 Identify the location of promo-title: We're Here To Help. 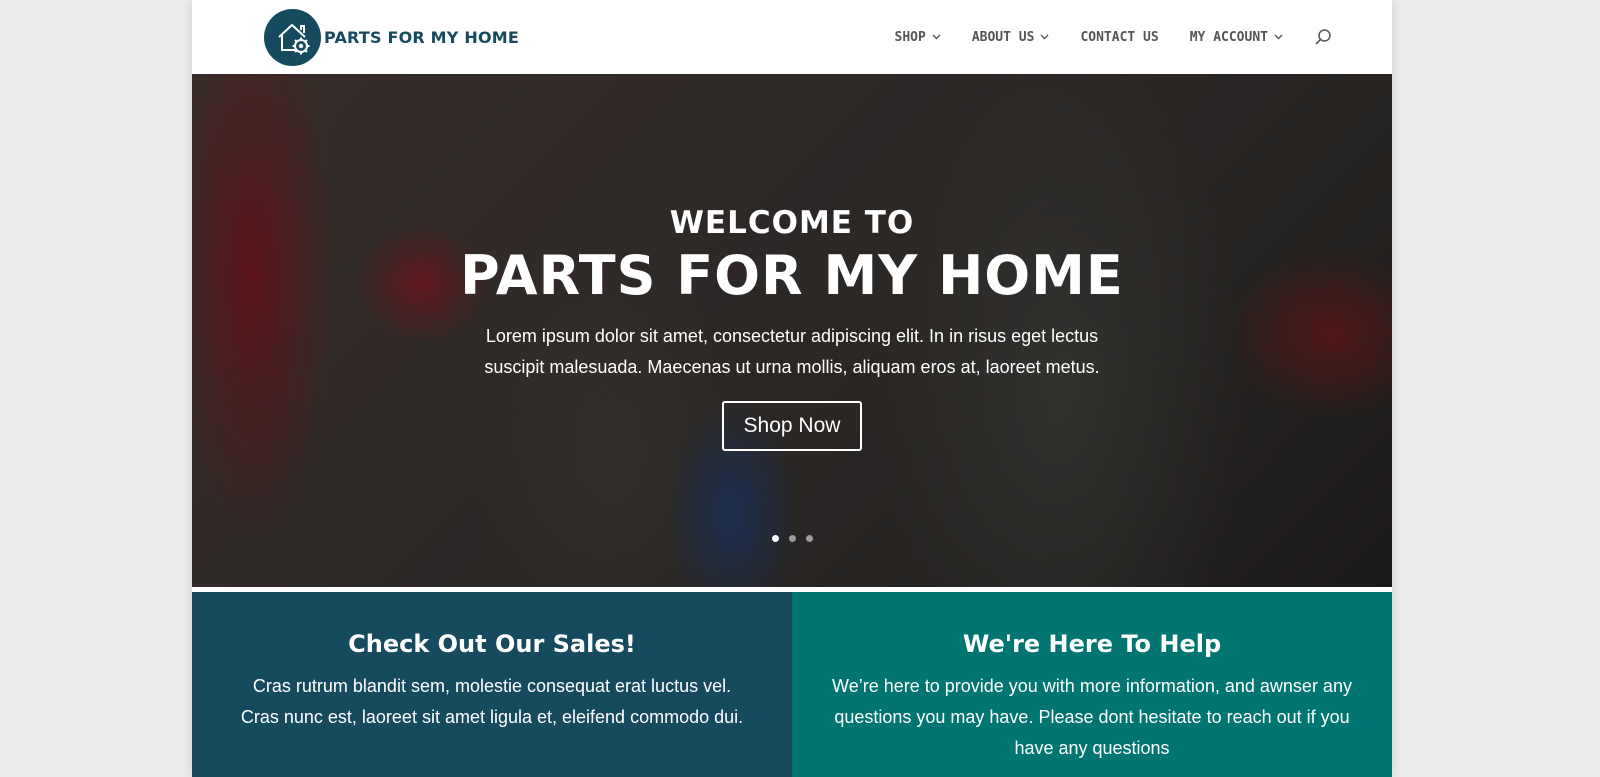
(1092, 644).